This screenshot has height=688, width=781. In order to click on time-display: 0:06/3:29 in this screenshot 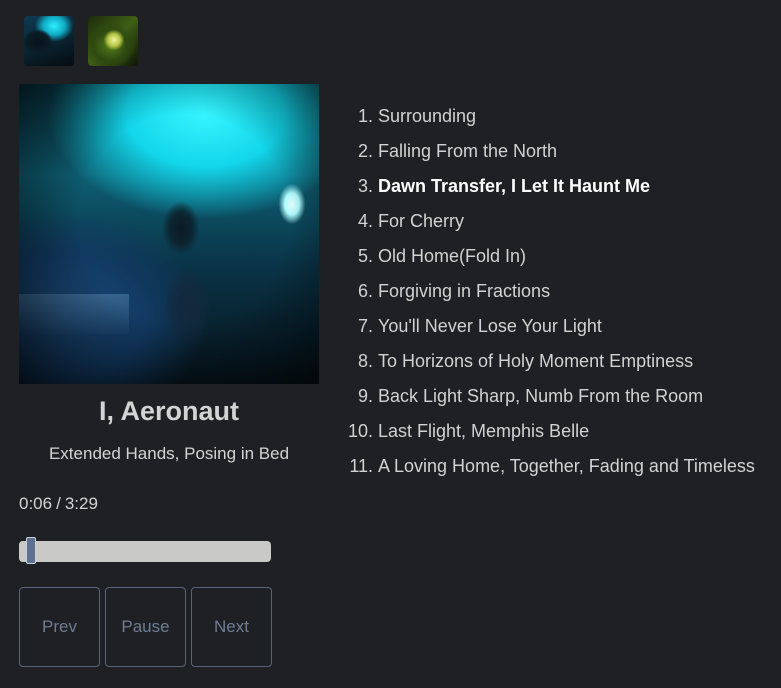, I will do `click(58, 503)`.